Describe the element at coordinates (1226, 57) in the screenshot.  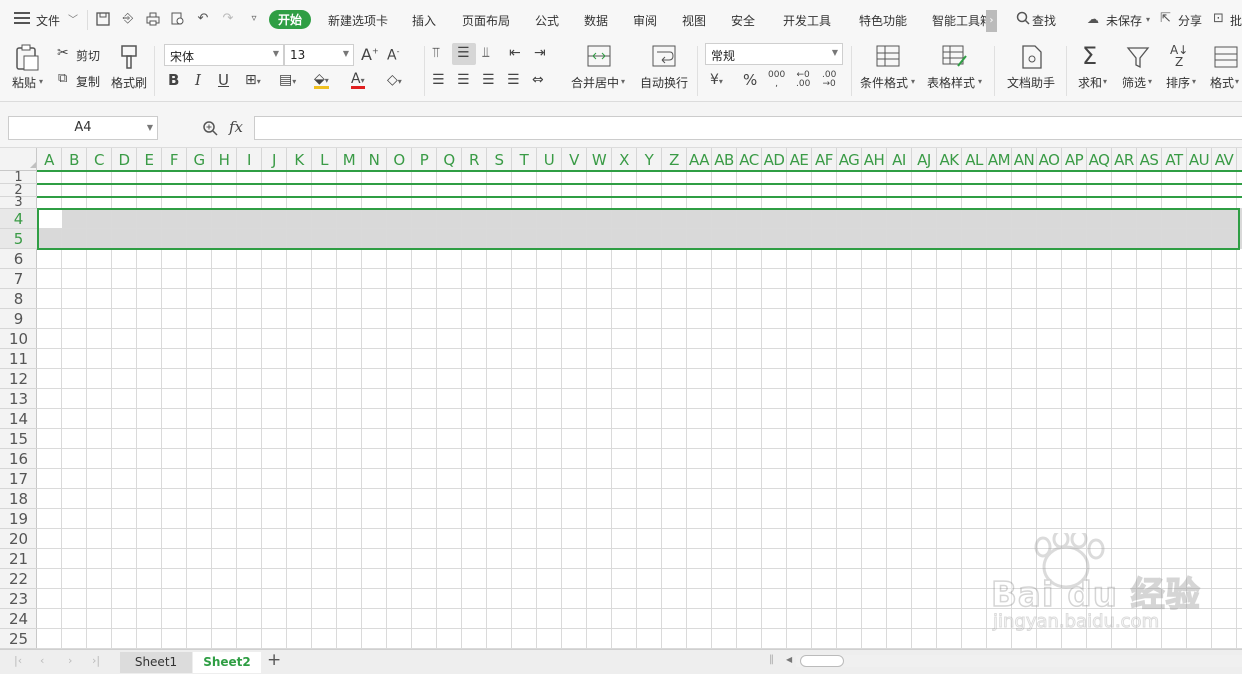
I see `format-icon` at that location.